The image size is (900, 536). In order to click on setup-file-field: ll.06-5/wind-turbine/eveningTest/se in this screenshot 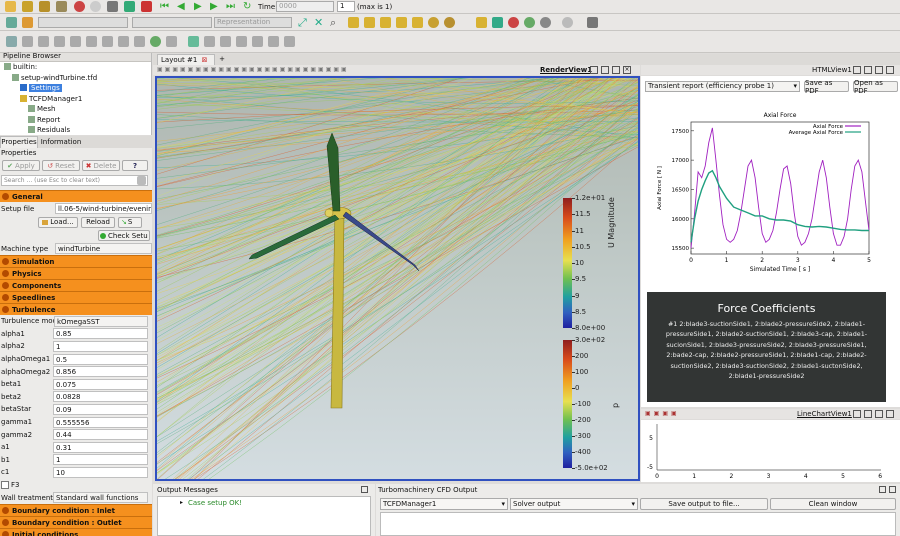, I will do `click(103, 208)`.